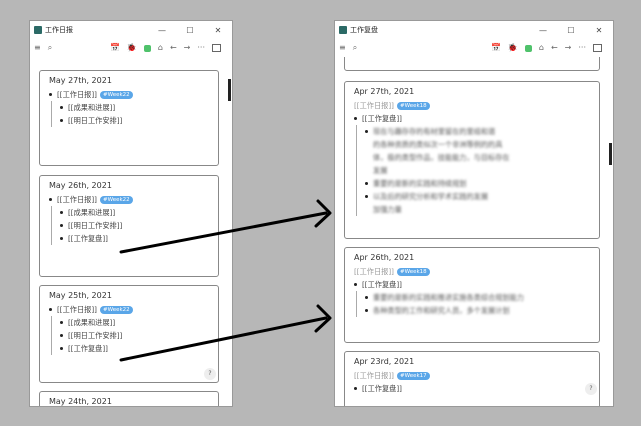 The width and height of the screenshot is (641, 426). I want to click on journal-date: May 27th, 2021, so click(129, 80).